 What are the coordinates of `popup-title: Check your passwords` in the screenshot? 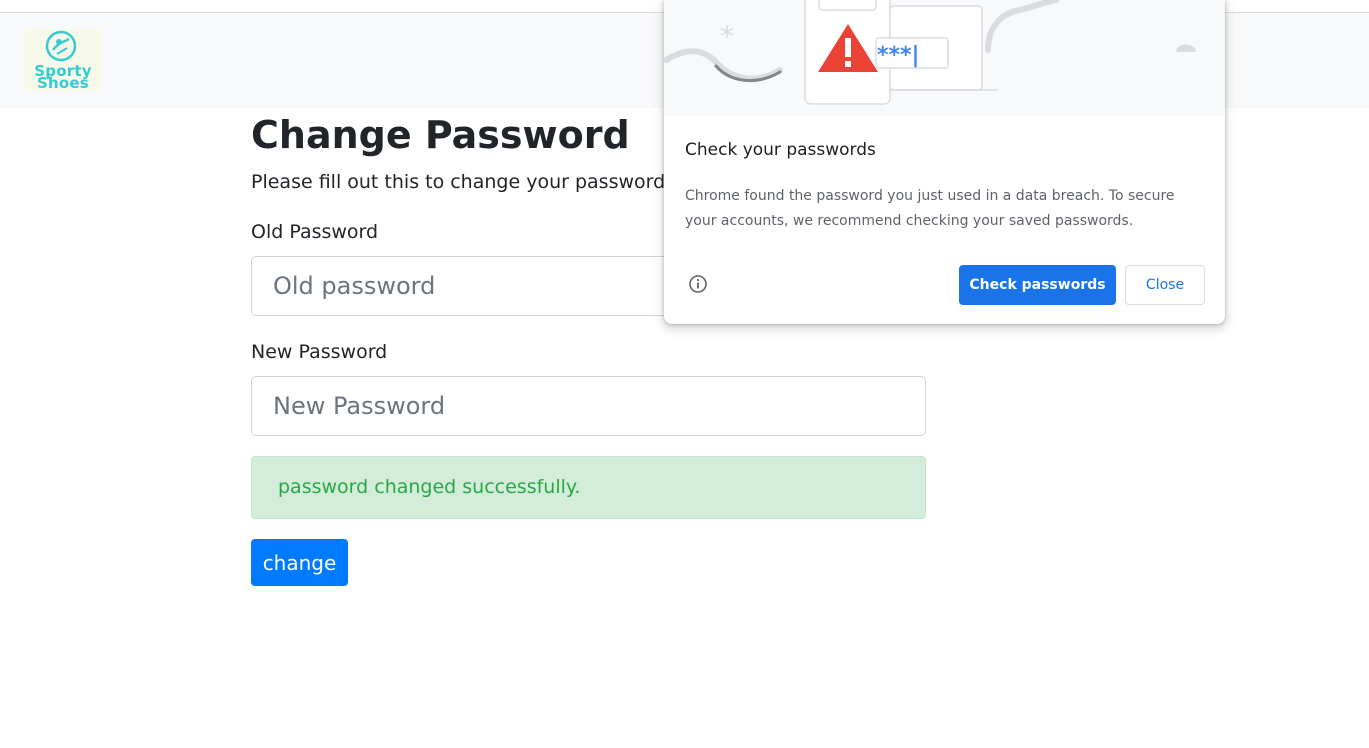 It's located at (780, 150).